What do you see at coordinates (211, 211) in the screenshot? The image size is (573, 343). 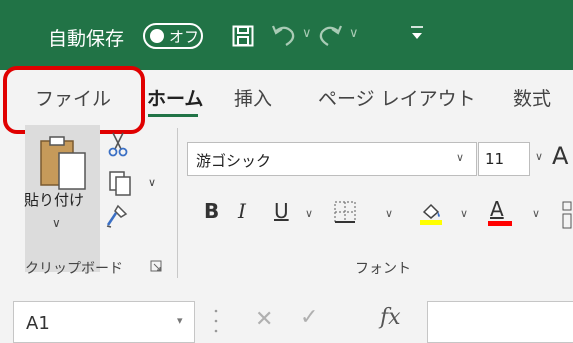 I see `bold-button: B` at bounding box center [211, 211].